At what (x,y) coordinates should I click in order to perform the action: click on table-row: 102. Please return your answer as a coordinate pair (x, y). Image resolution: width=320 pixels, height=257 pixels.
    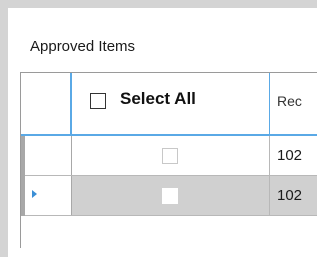
    Looking at the image, I should click on (169, 156).